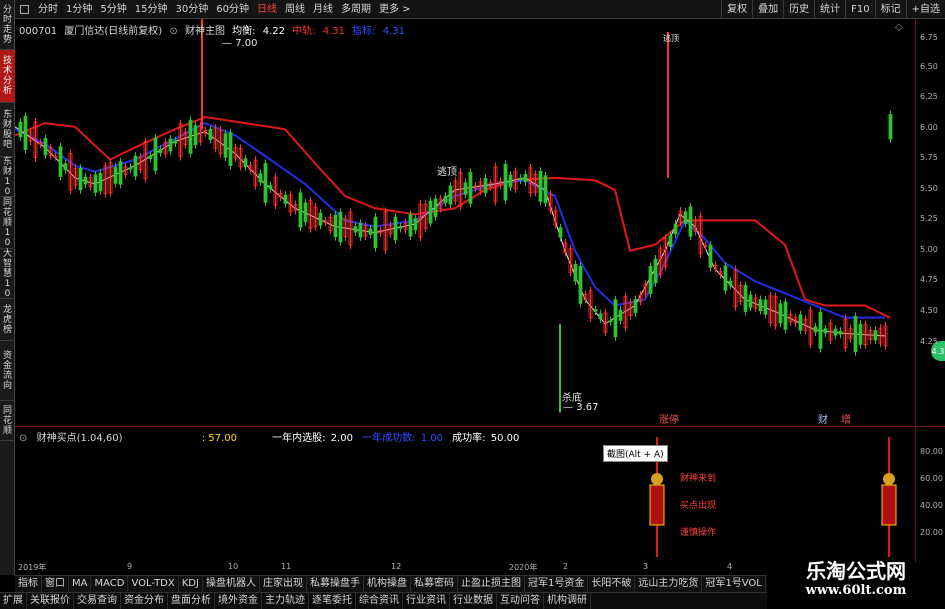 This screenshot has height=609, width=945. I want to click on toolbar-right-button-0: 复权, so click(736, 9).